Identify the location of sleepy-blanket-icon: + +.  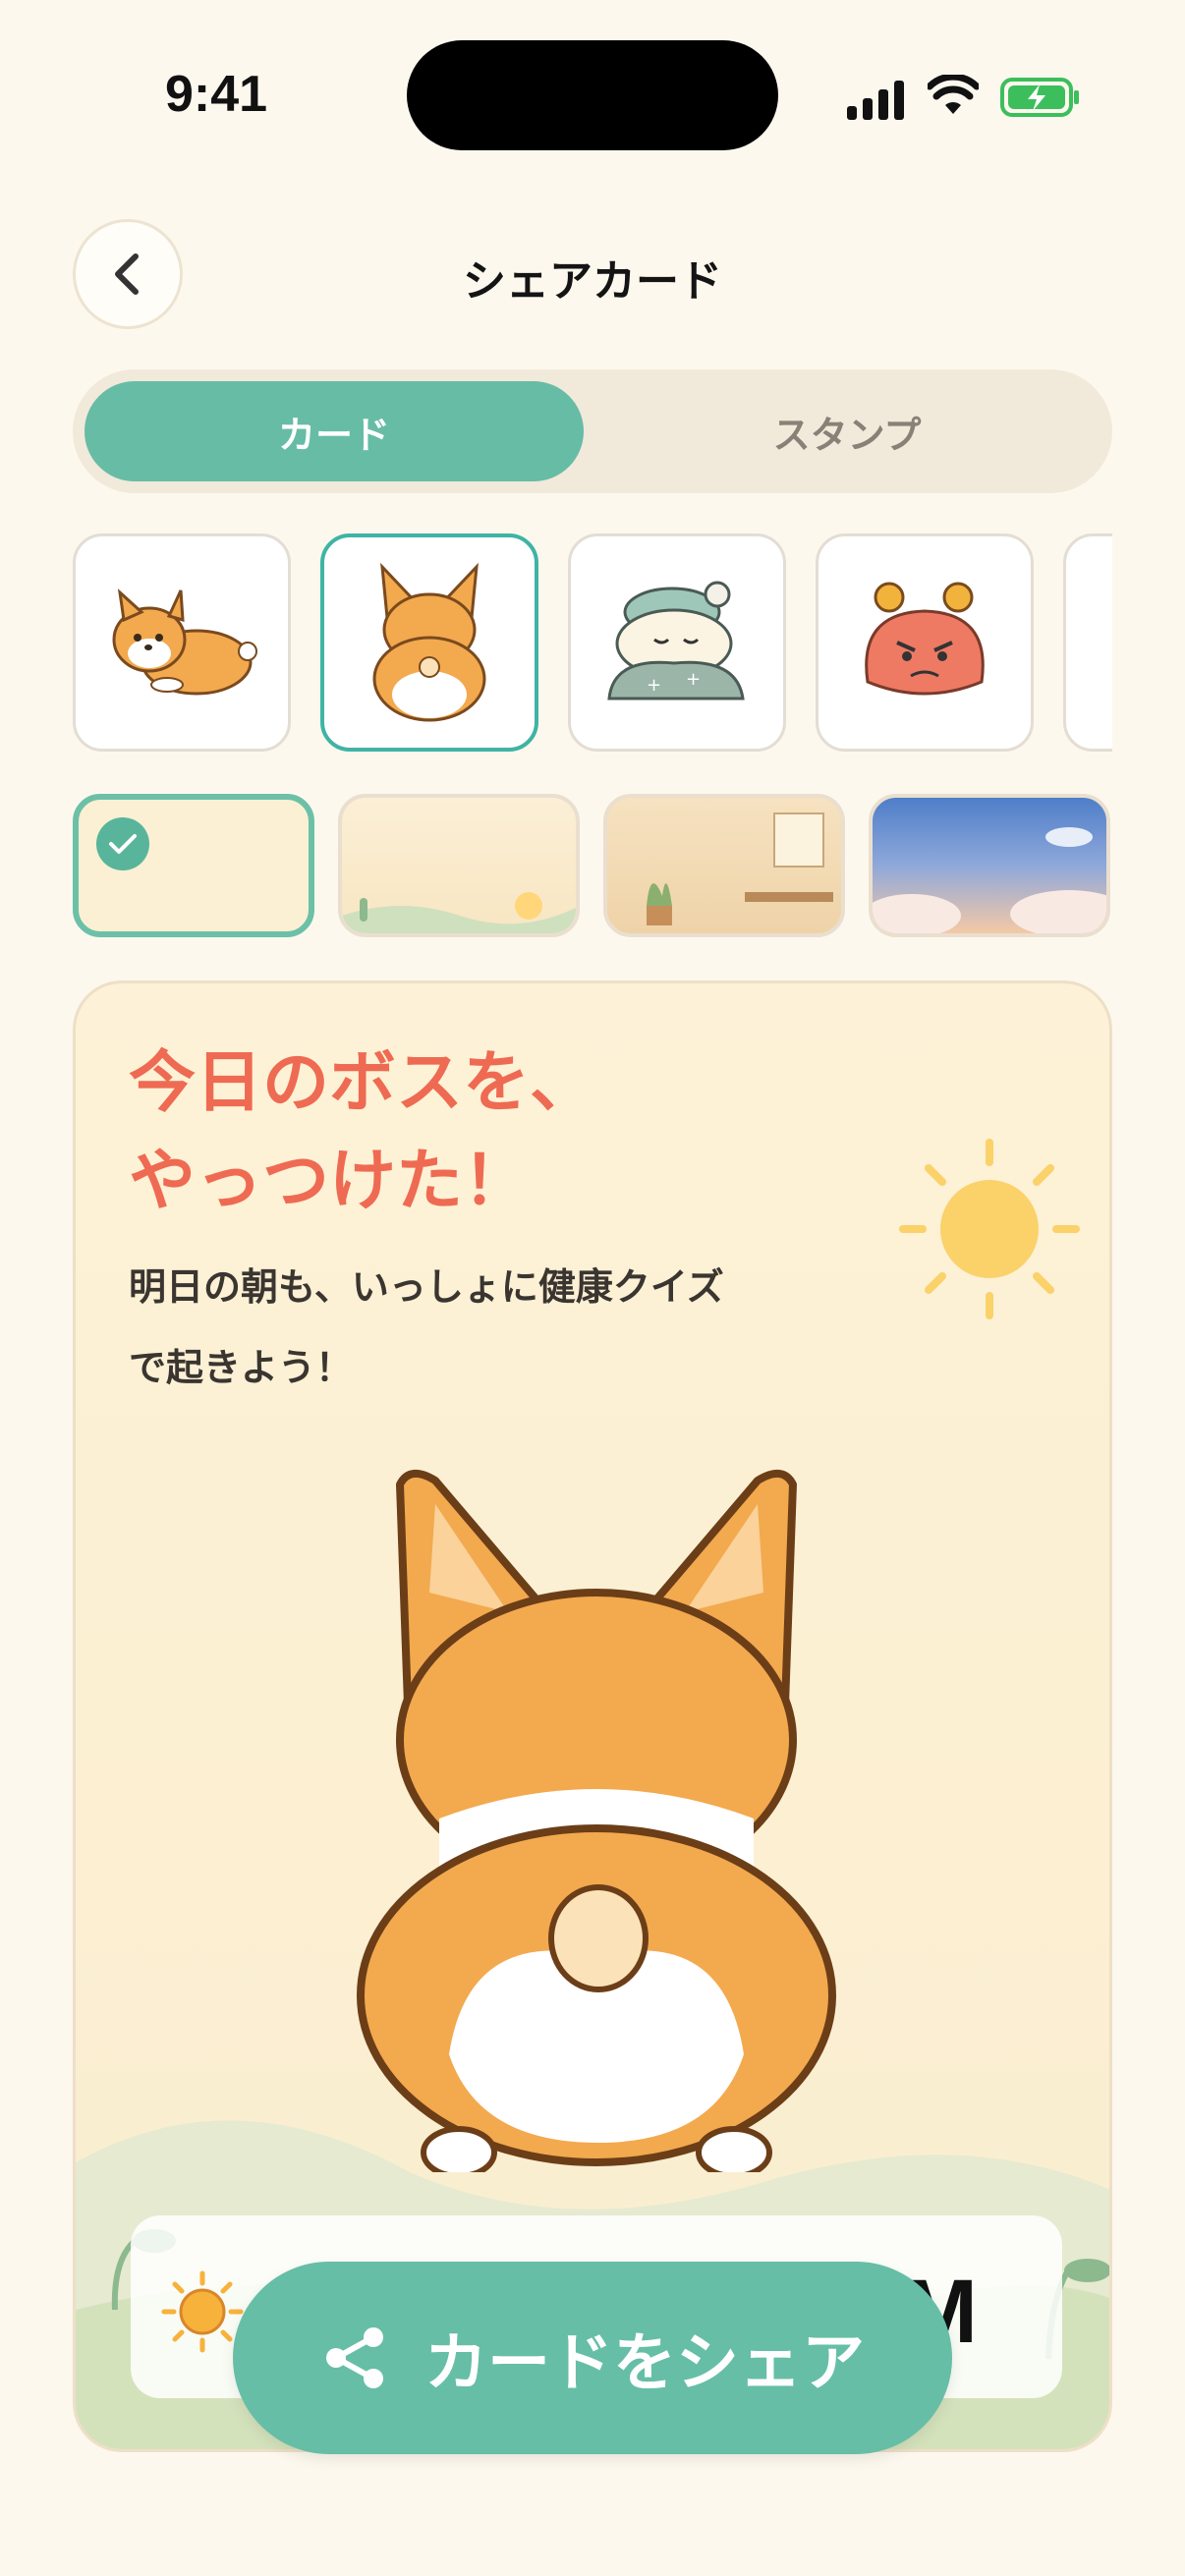
(676, 640).